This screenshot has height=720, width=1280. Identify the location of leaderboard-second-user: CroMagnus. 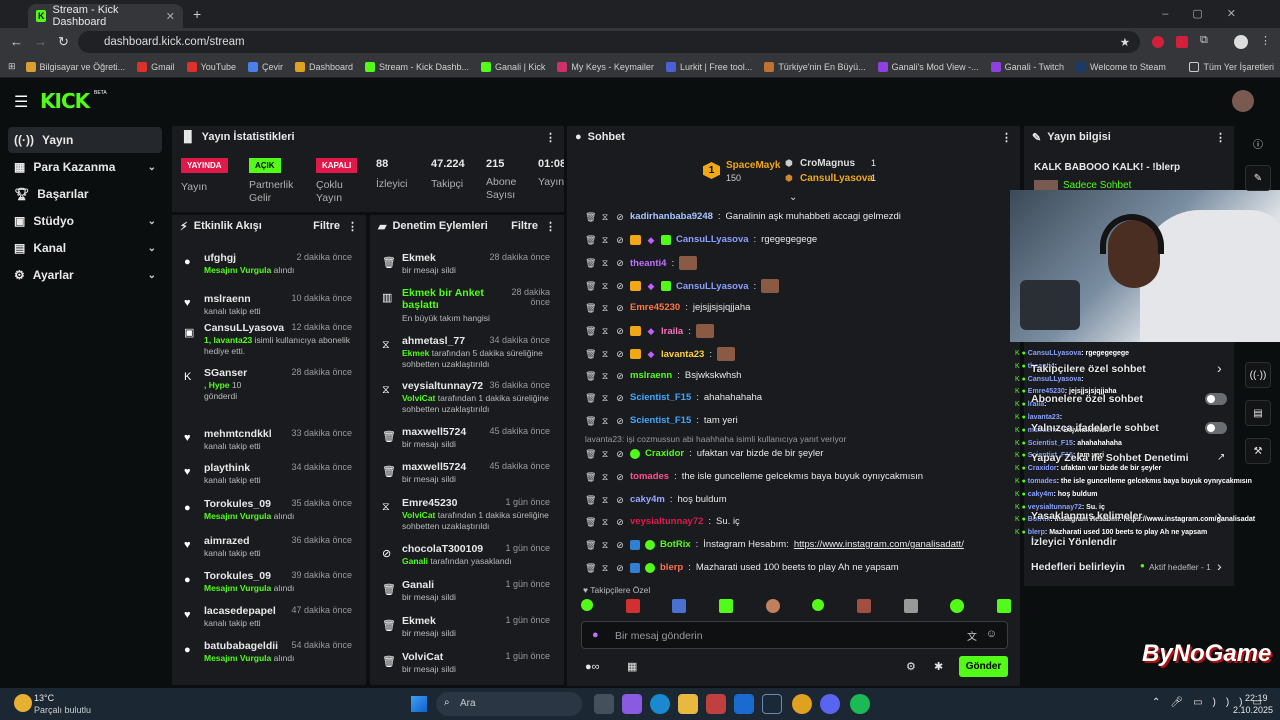
(827, 163).